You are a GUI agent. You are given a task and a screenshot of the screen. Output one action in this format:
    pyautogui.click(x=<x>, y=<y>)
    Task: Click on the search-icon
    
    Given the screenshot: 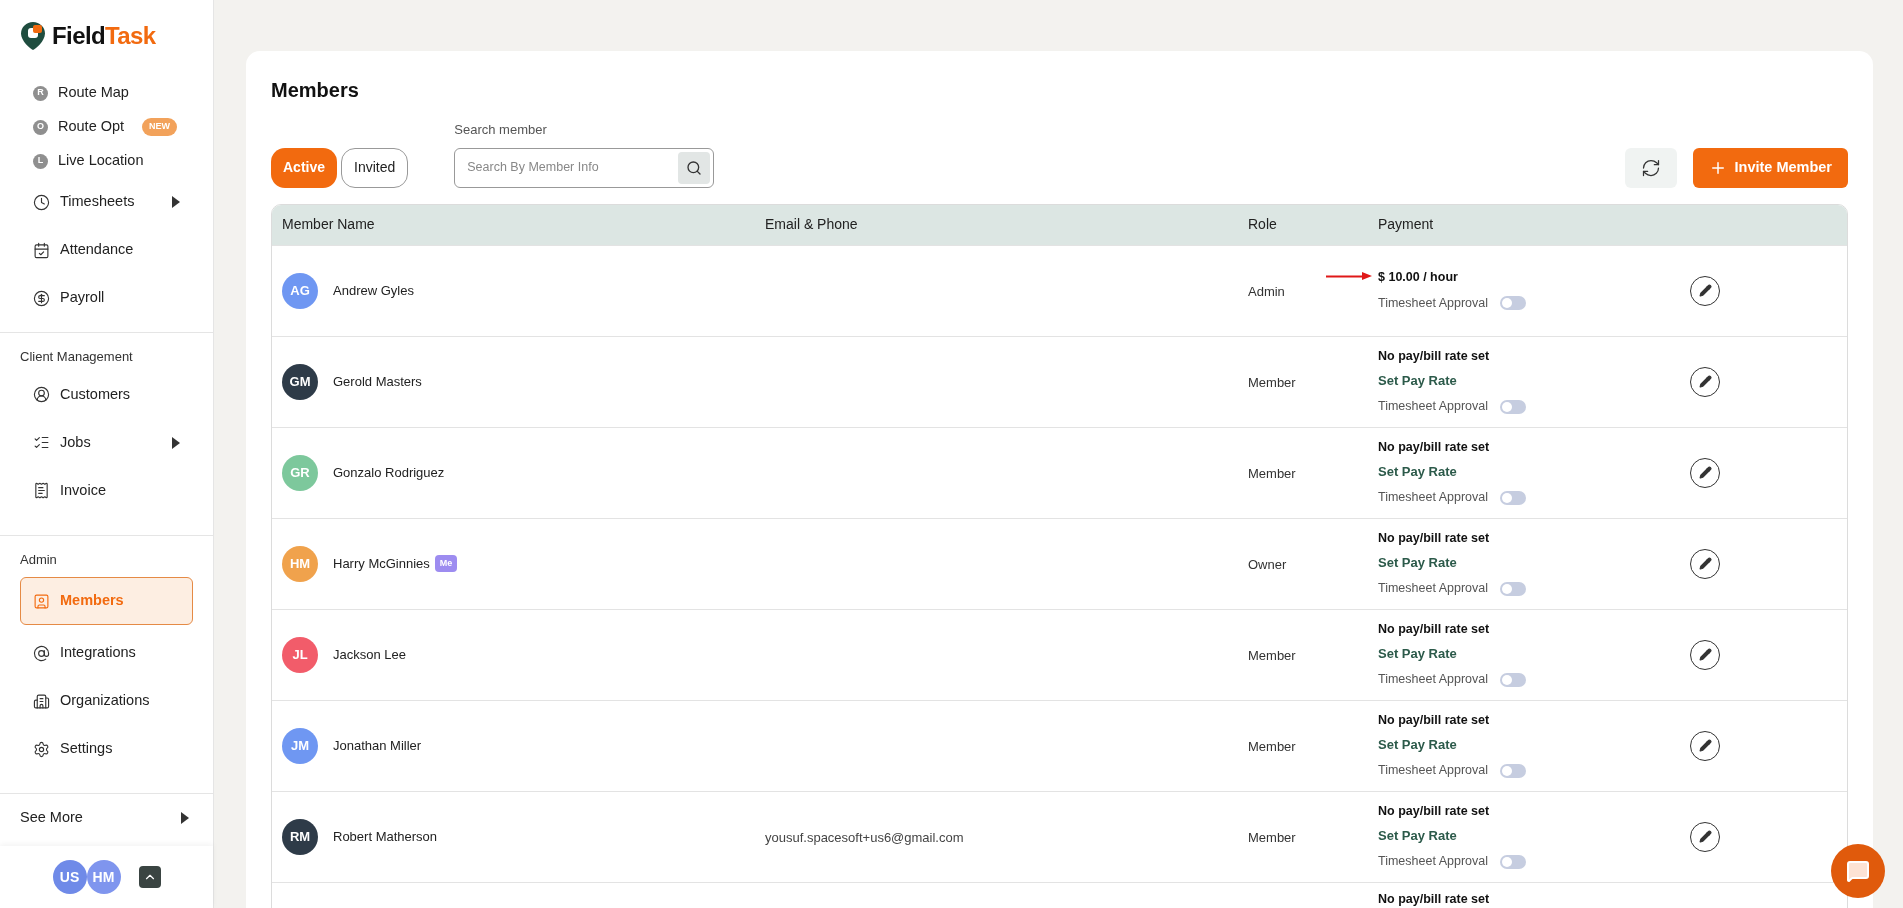 What is the action you would take?
    pyautogui.click(x=694, y=167)
    